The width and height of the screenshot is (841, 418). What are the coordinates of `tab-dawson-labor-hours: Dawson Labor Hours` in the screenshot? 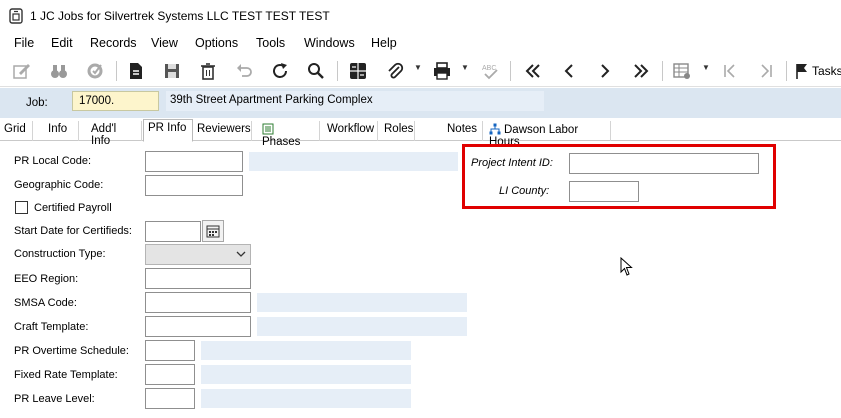 It's located at (548, 134).